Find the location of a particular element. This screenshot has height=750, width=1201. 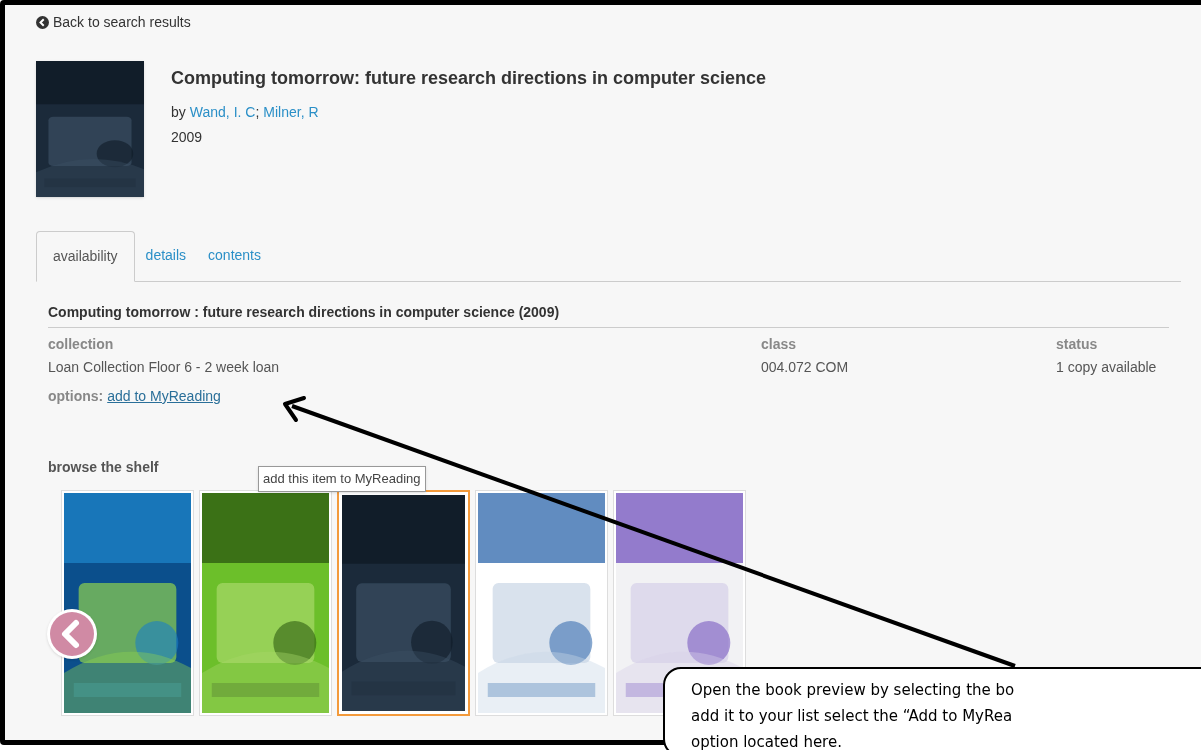

tab: availability is located at coordinates (85, 256).